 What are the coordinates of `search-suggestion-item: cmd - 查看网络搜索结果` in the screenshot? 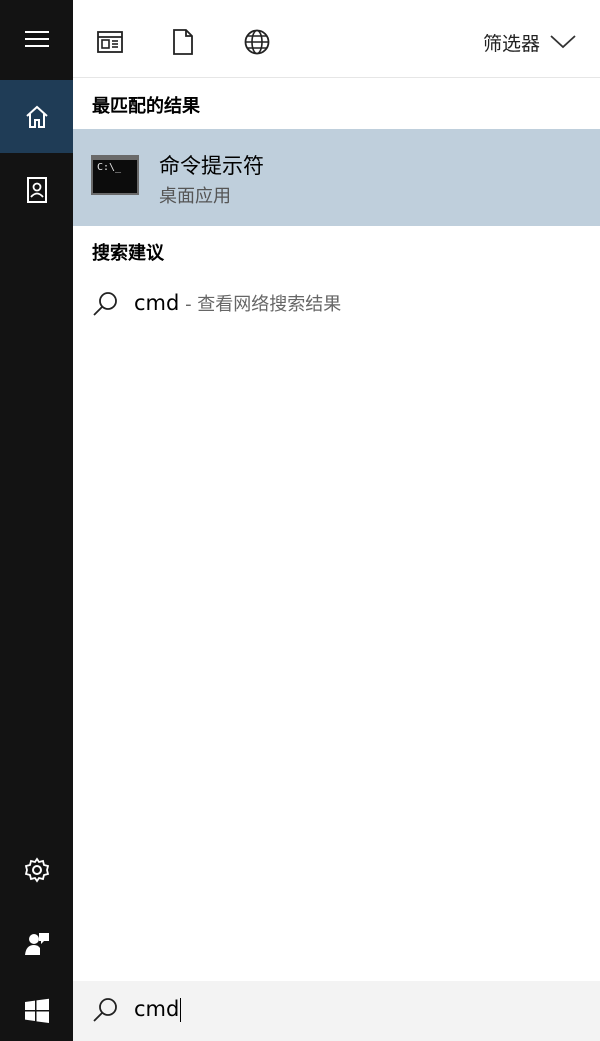 It's located at (336, 304).